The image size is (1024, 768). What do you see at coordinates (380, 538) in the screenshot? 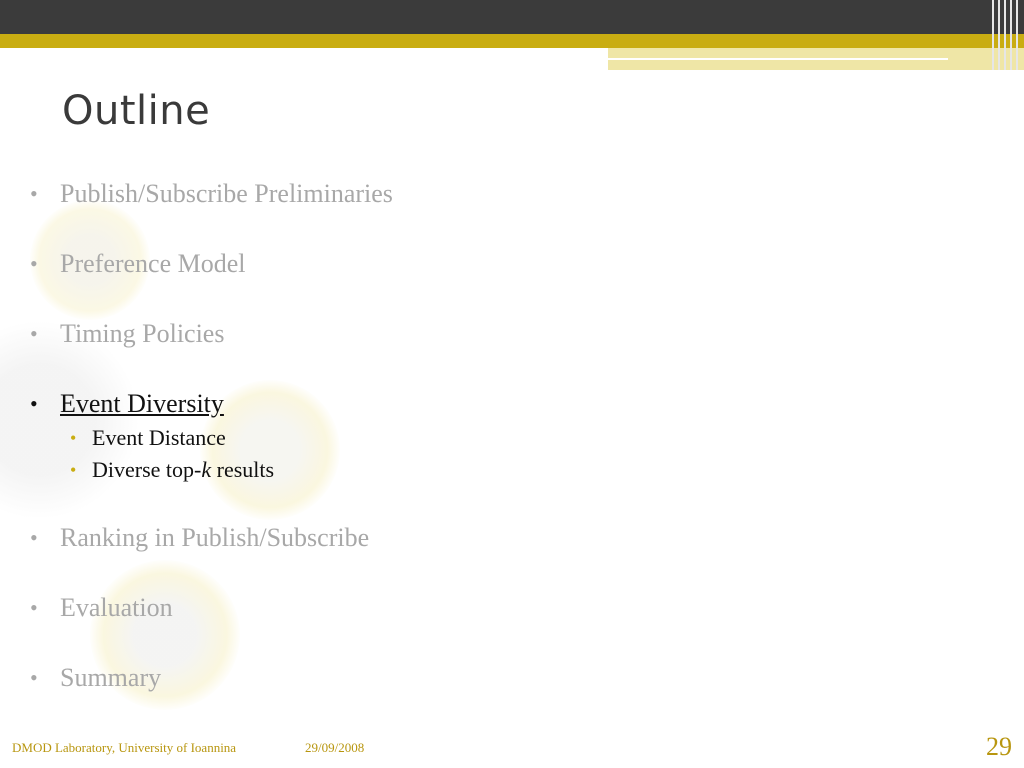
I see `outline-item: • Ranking in Publish/Subscribe` at bounding box center [380, 538].